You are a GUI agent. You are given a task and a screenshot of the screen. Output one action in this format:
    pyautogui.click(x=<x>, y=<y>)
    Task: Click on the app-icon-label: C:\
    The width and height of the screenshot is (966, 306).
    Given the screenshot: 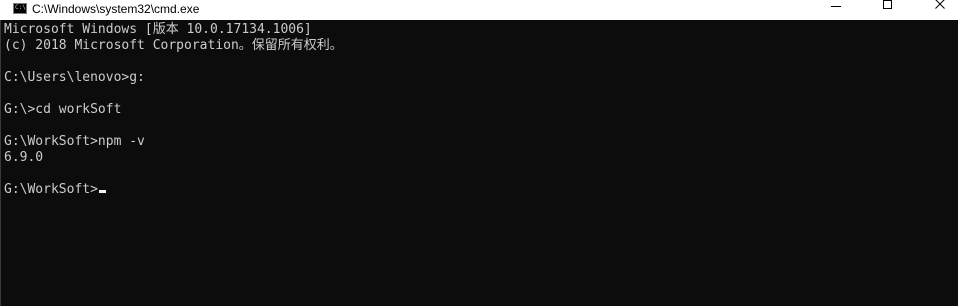 What is the action you would take?
    pyautogui.click(x=20, y=7)
    